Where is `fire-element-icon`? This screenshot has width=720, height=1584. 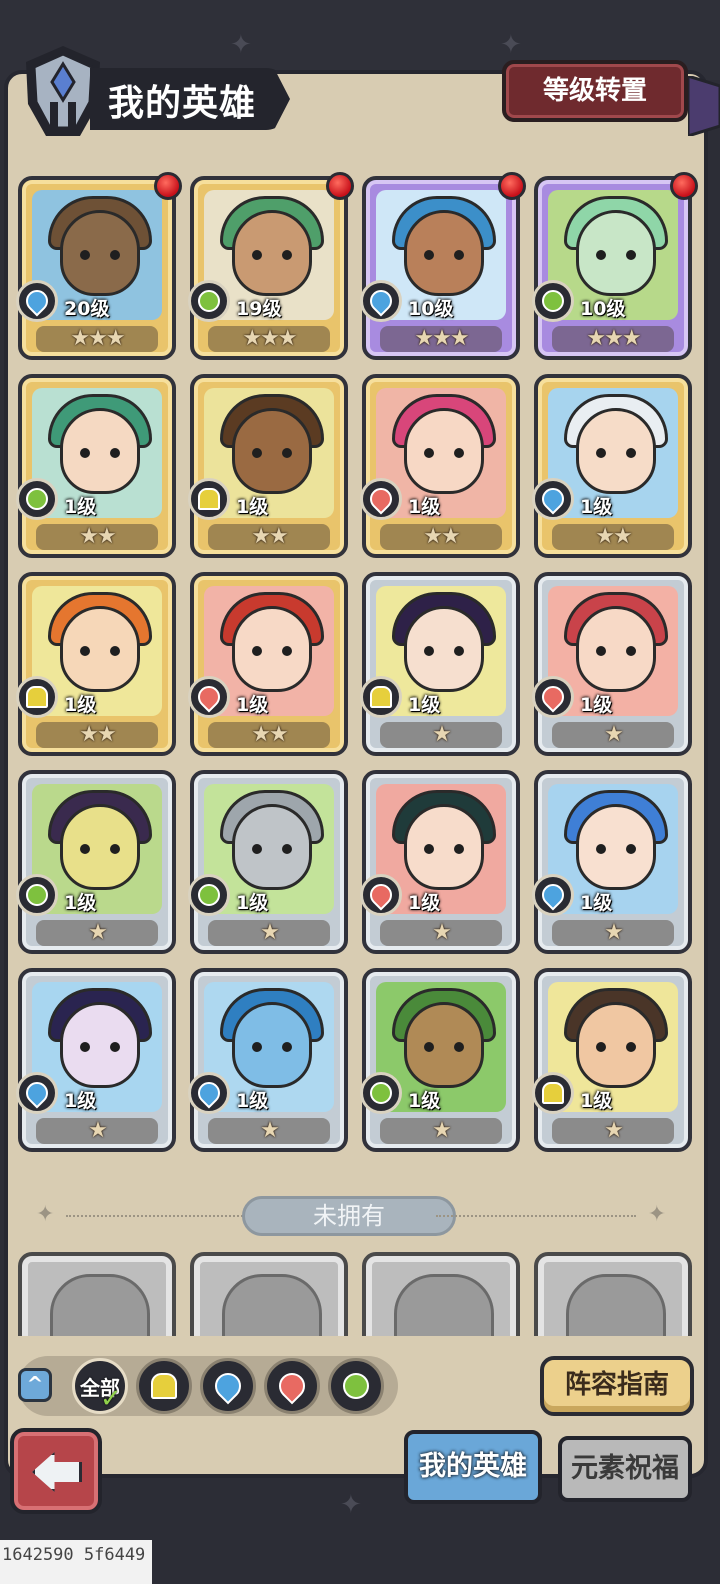
fire-element-icon is located at coordinates (209, 697).